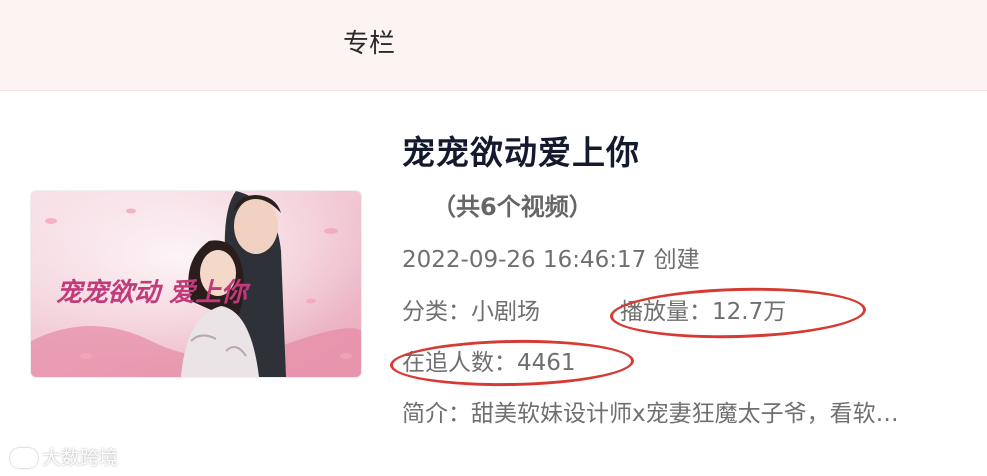  I want to click on tab-column: 专栏, so click(369, 44).